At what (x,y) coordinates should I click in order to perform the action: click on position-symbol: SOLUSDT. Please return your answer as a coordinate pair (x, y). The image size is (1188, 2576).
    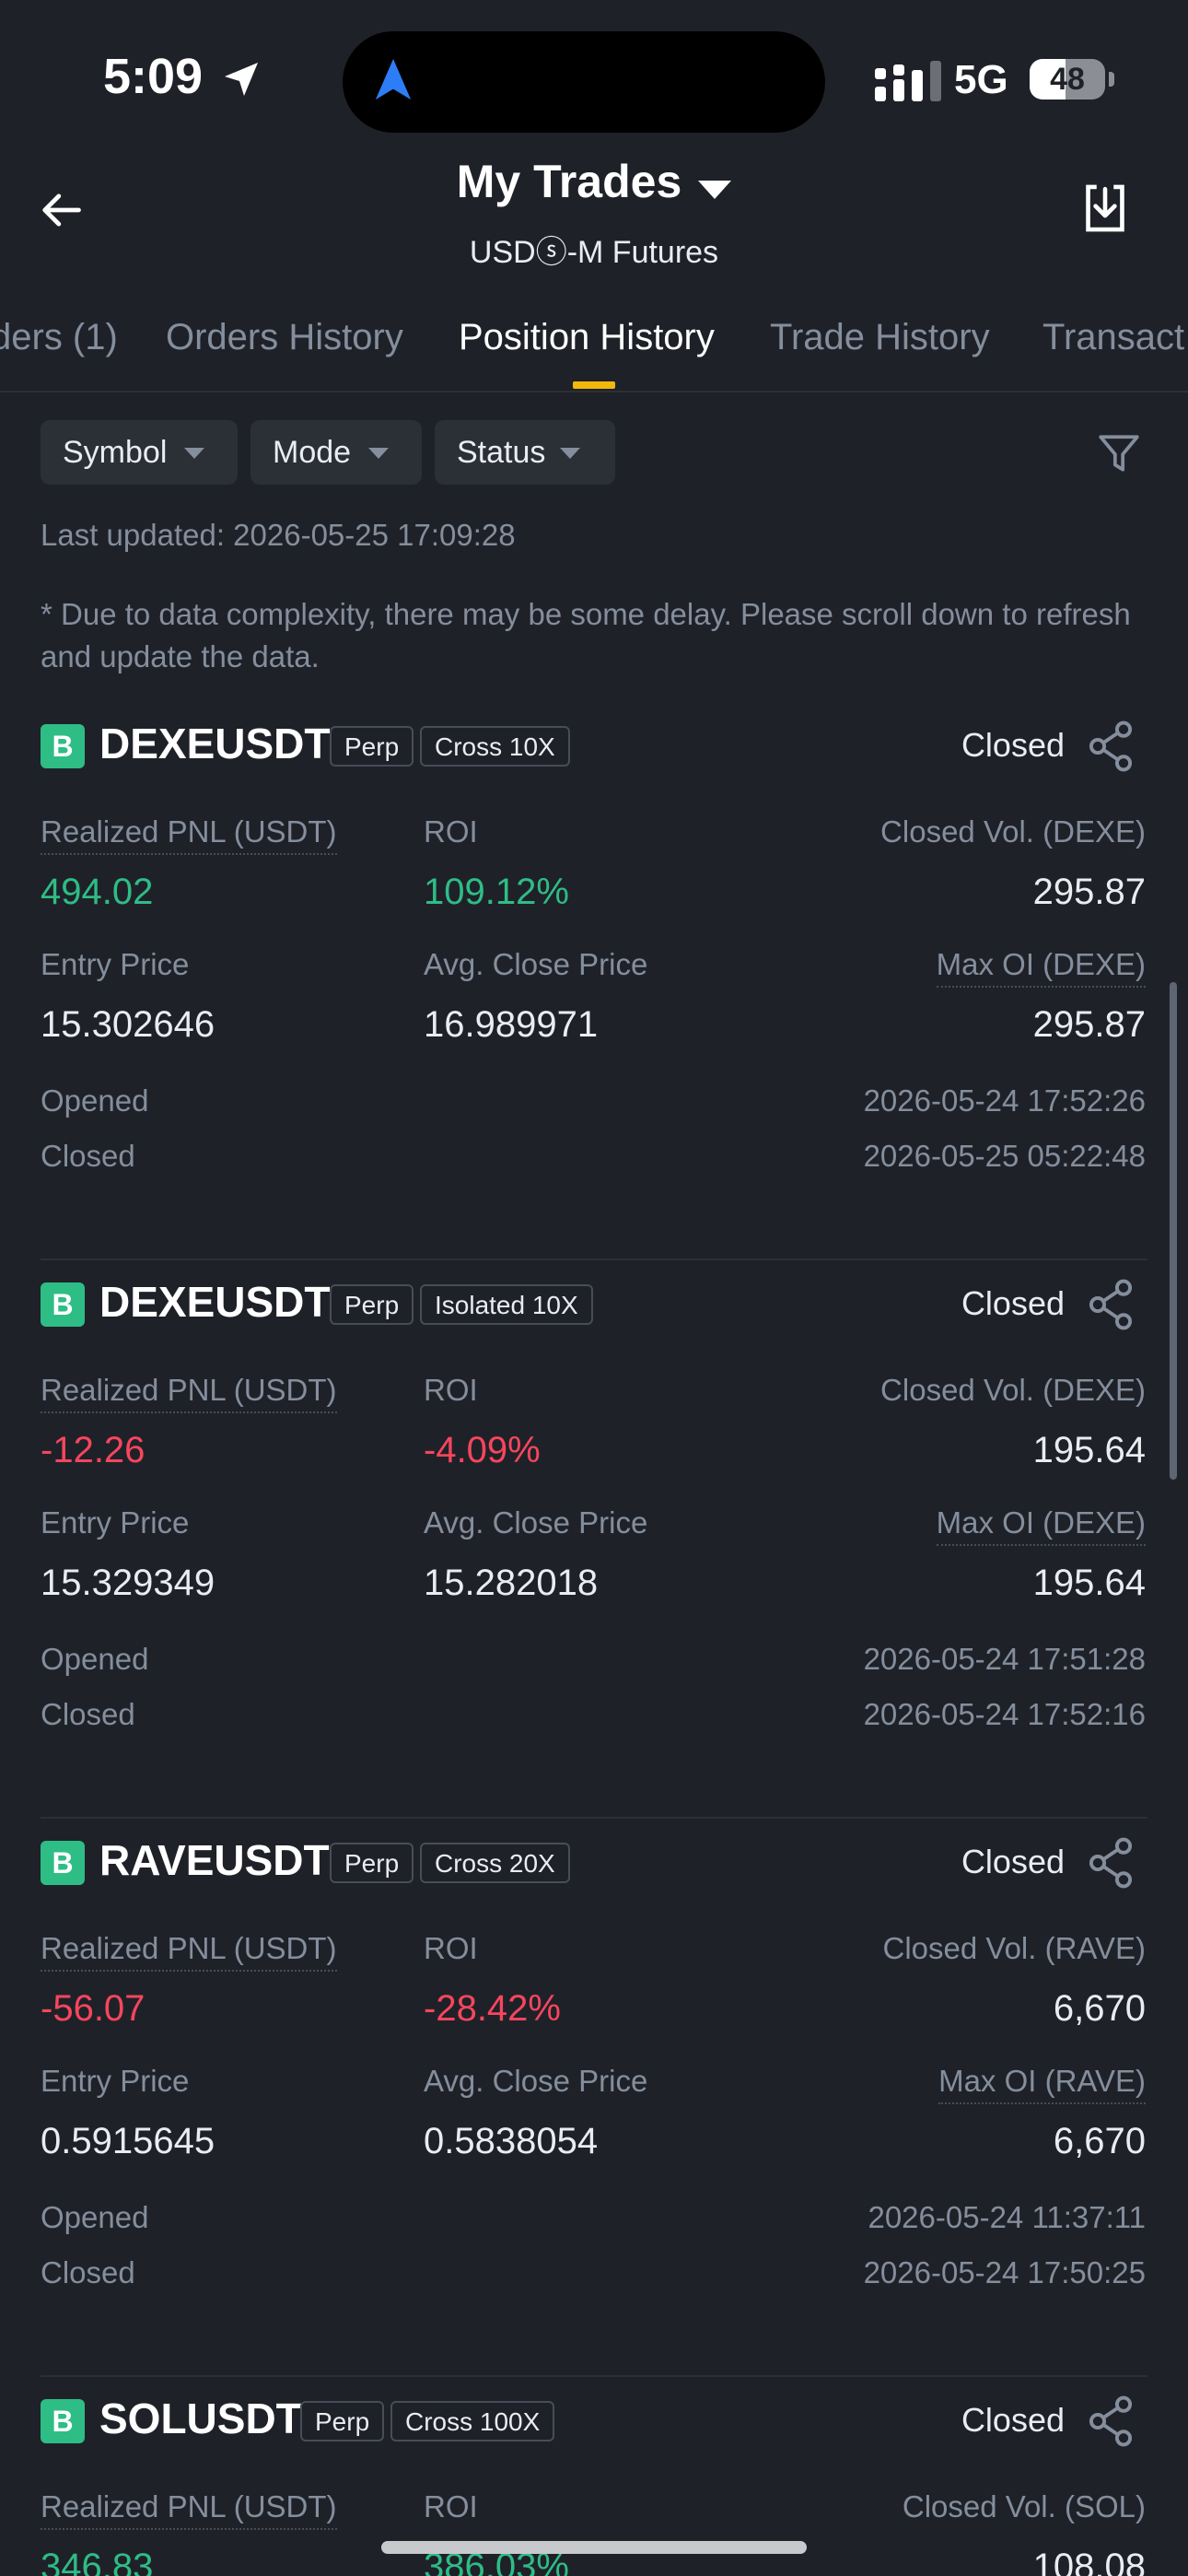
    Looking at the image, I should click on (201, 2418).